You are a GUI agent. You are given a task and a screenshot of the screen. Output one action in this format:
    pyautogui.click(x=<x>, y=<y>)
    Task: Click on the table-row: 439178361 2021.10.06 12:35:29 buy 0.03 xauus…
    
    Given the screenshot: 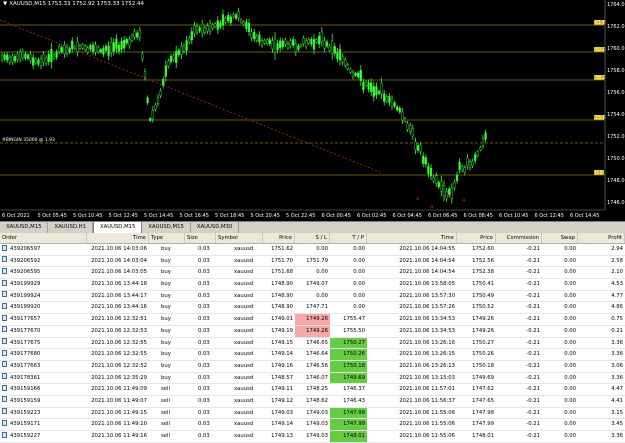 What is the action you would take?
    pyautogui.click(x=312, y=378)
    